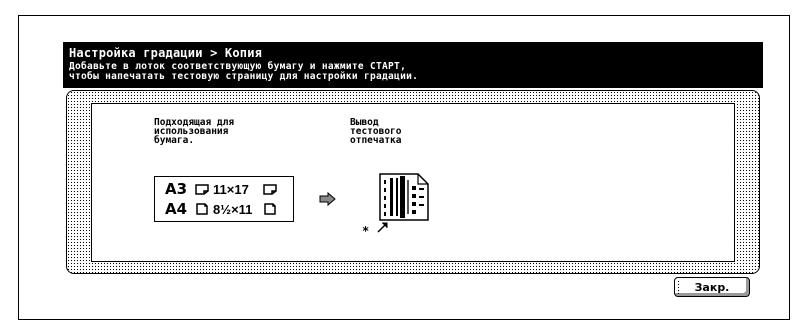 Image resolution: width=809 pixels, height=334 pixels. I want to click on asterisk-mark: *, so click(366, 231).